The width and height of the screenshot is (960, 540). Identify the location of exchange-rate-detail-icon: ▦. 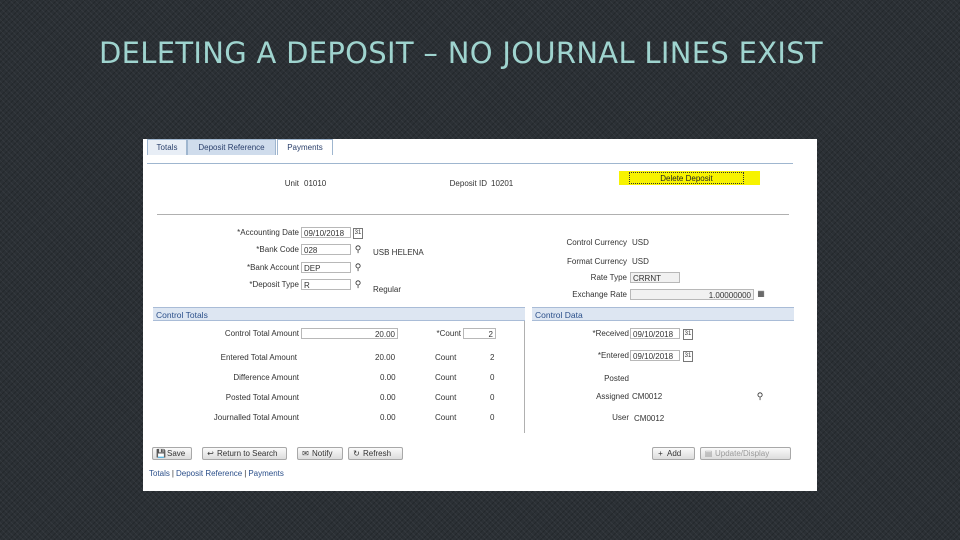
(761, 294).